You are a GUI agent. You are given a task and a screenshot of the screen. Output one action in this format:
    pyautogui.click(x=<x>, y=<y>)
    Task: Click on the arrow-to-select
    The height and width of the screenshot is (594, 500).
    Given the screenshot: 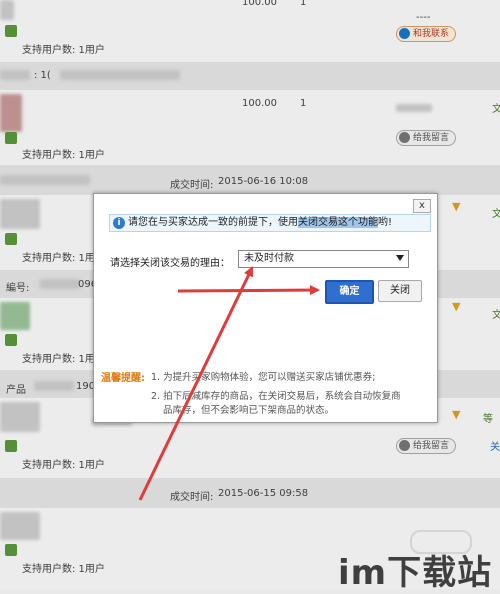 What is the action you would take?
    pyautogui.click(x=196, y=383)
    